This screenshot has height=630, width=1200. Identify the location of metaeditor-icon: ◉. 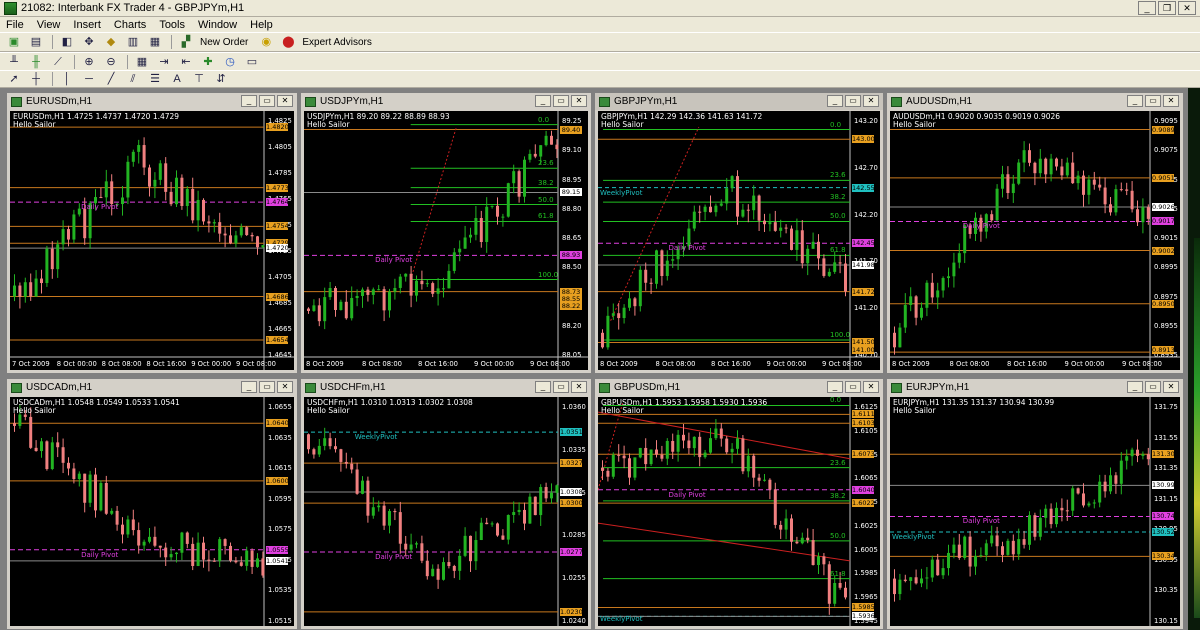
(266, 42).